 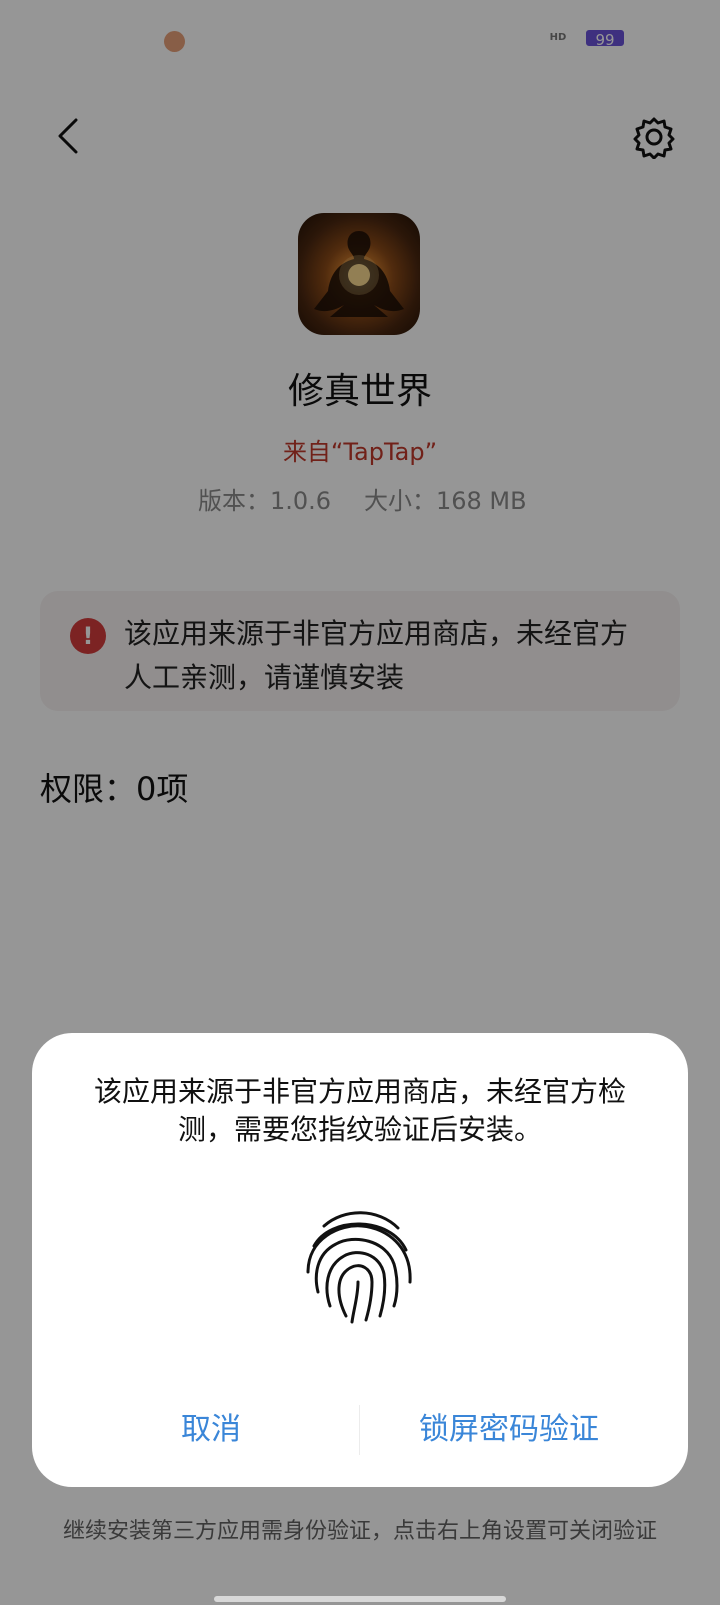 What do you see at coordinates (359, 1430) in the screenshot?
I see `button-divider` at bounding box center [359, 1430].